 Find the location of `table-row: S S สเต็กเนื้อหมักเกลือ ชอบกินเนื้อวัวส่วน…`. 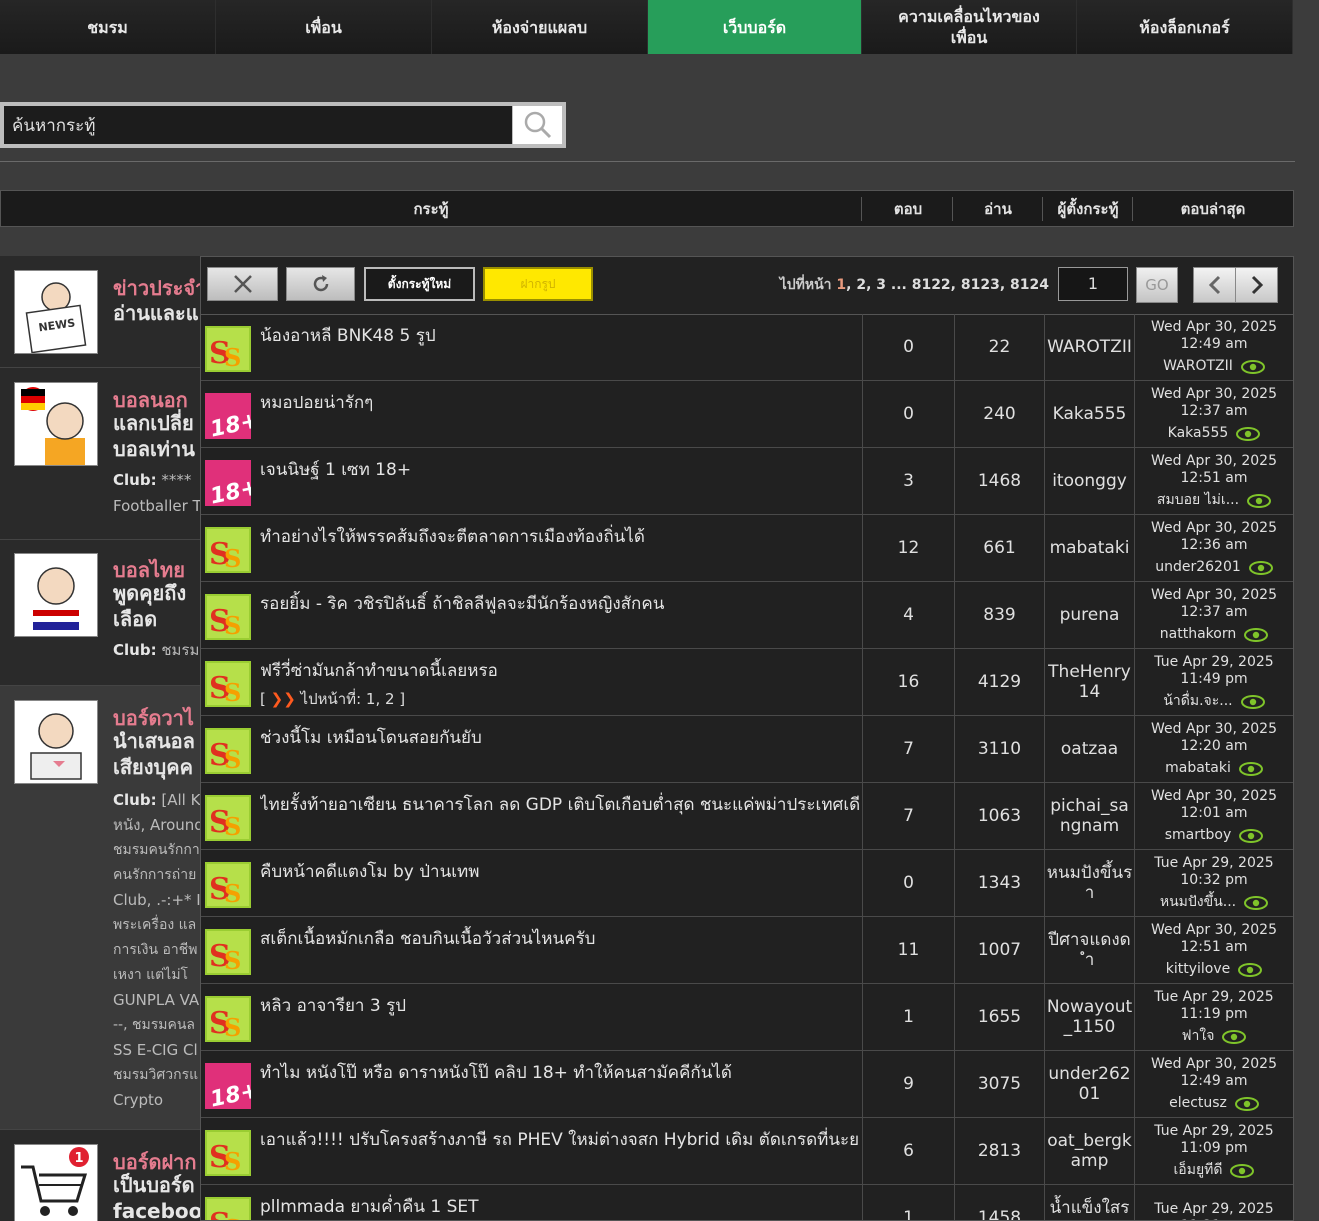

table-row: S S สเต็กเนื้อหมักเกลือ ชอบกินเนื้อวัวส่วน… is located at coordinates (747, 950).